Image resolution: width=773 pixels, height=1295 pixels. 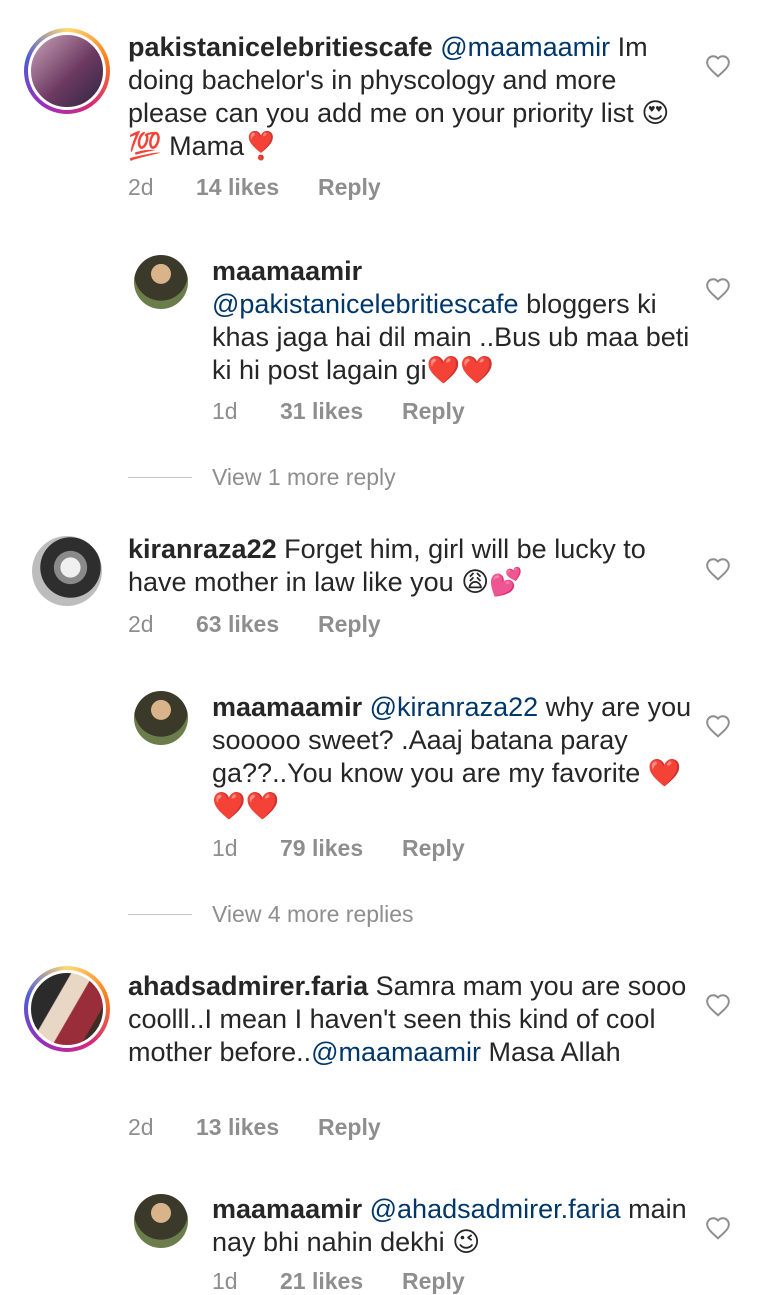 What do you see at coordinates (202, 549) in the screenshot?
I see `username: kiranraza22` at bounding box center [202, 549].